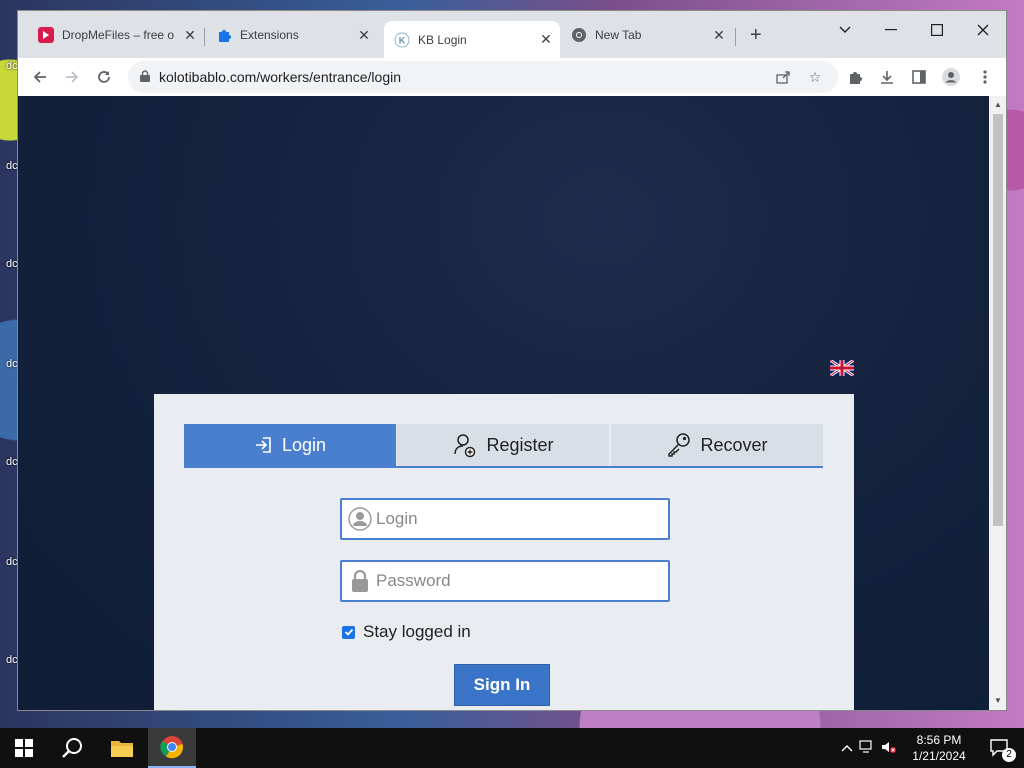 This screenshot has height=768, width=1024. I want to click on key-icon, so click(679, 445).